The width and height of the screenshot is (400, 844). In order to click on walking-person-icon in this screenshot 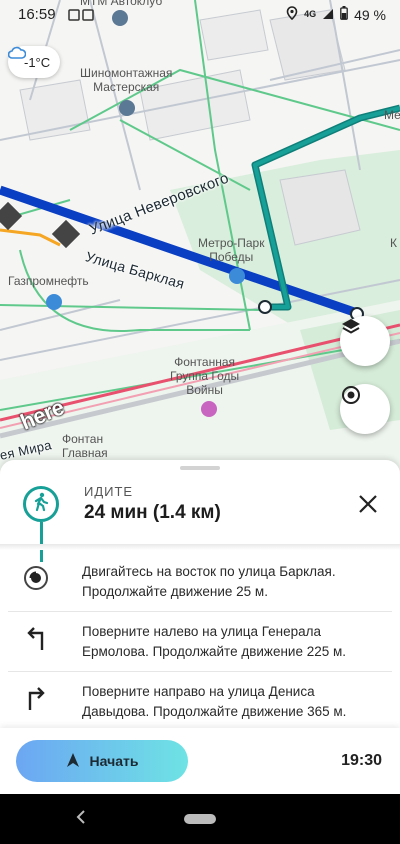, I will do `click(41, 504)`.